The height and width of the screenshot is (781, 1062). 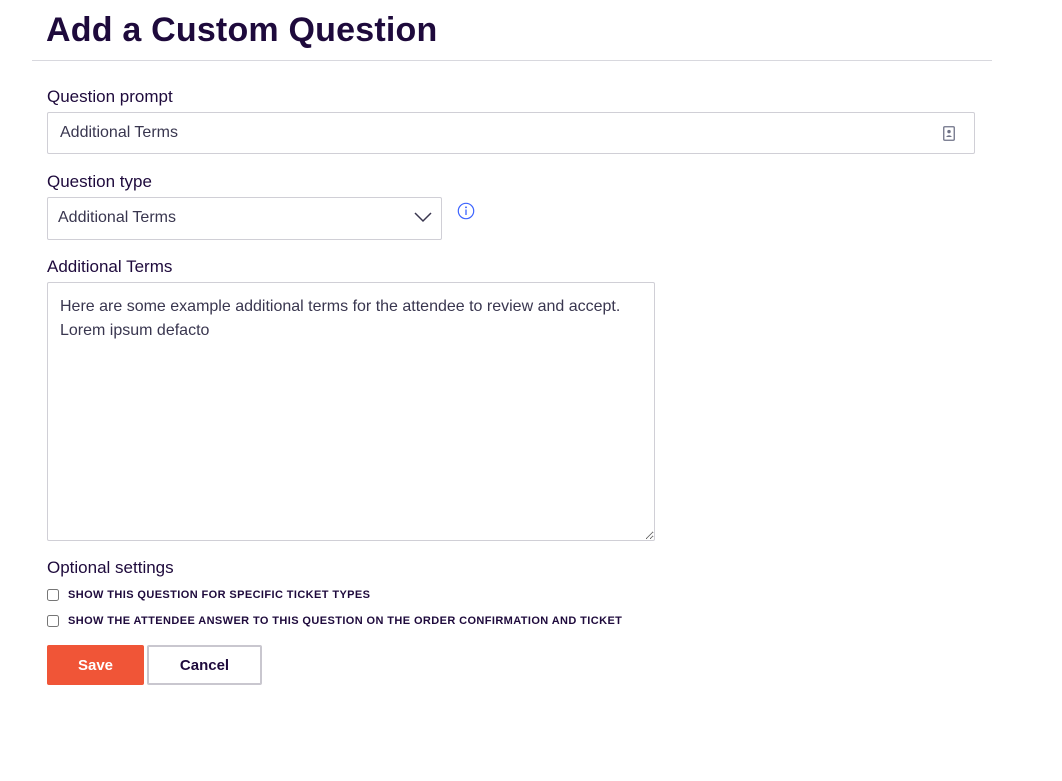 I want to click on question-type-select: Additional Terms, so click(x=244, y=218).